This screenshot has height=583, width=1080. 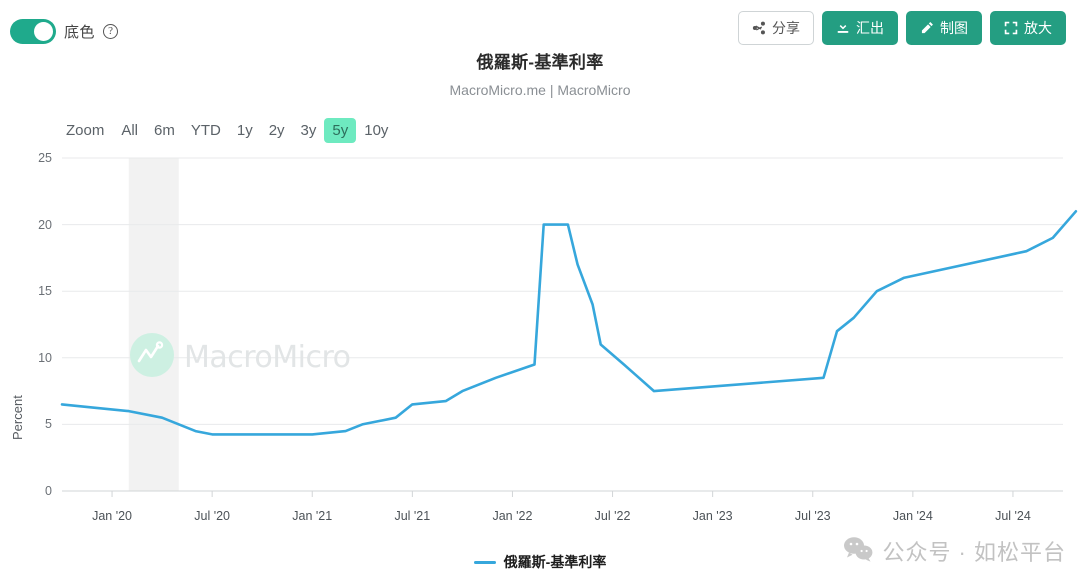 What do you see at coordinates (412, 516) in the screenshot?
I see `x-tick-label: Jul '21` at bounding box center [412, 516].